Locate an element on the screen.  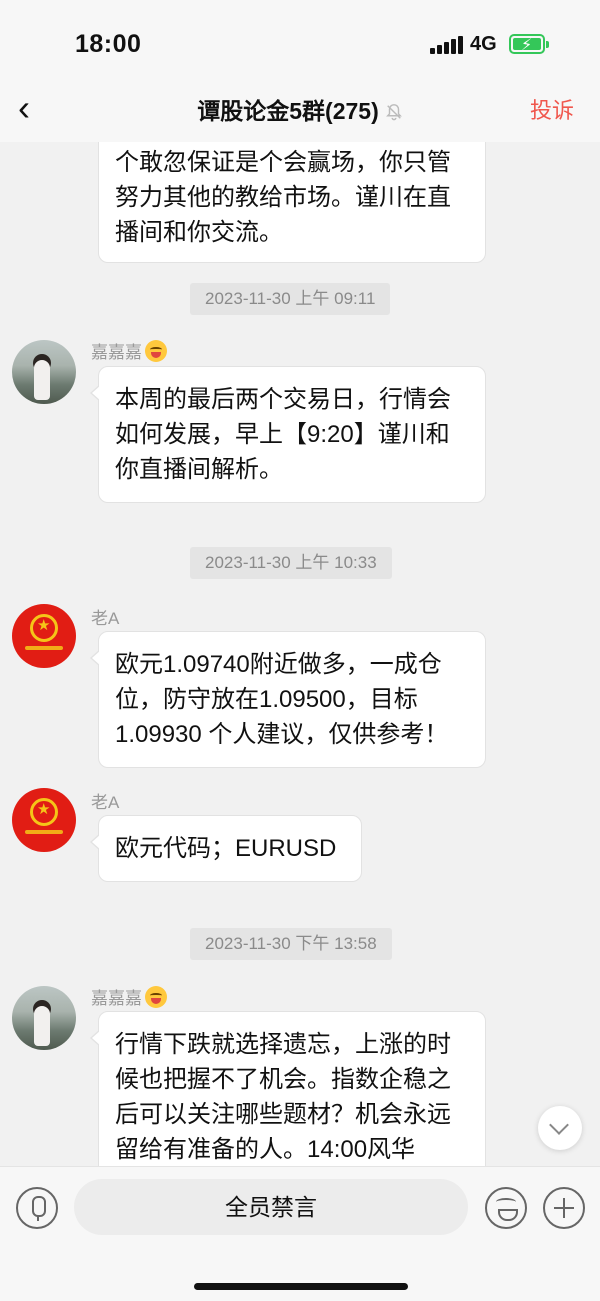
message-line: 欧元代码；EURUSD is located at coordinates (226, 848).